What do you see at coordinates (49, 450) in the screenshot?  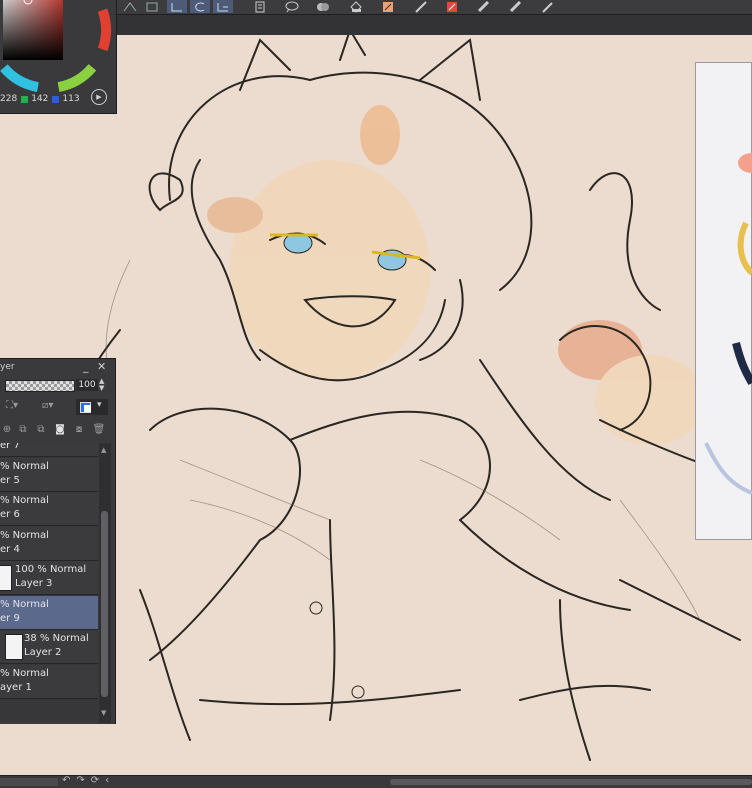 I see `layer-row: er 7` at bounding box center [49, 450].